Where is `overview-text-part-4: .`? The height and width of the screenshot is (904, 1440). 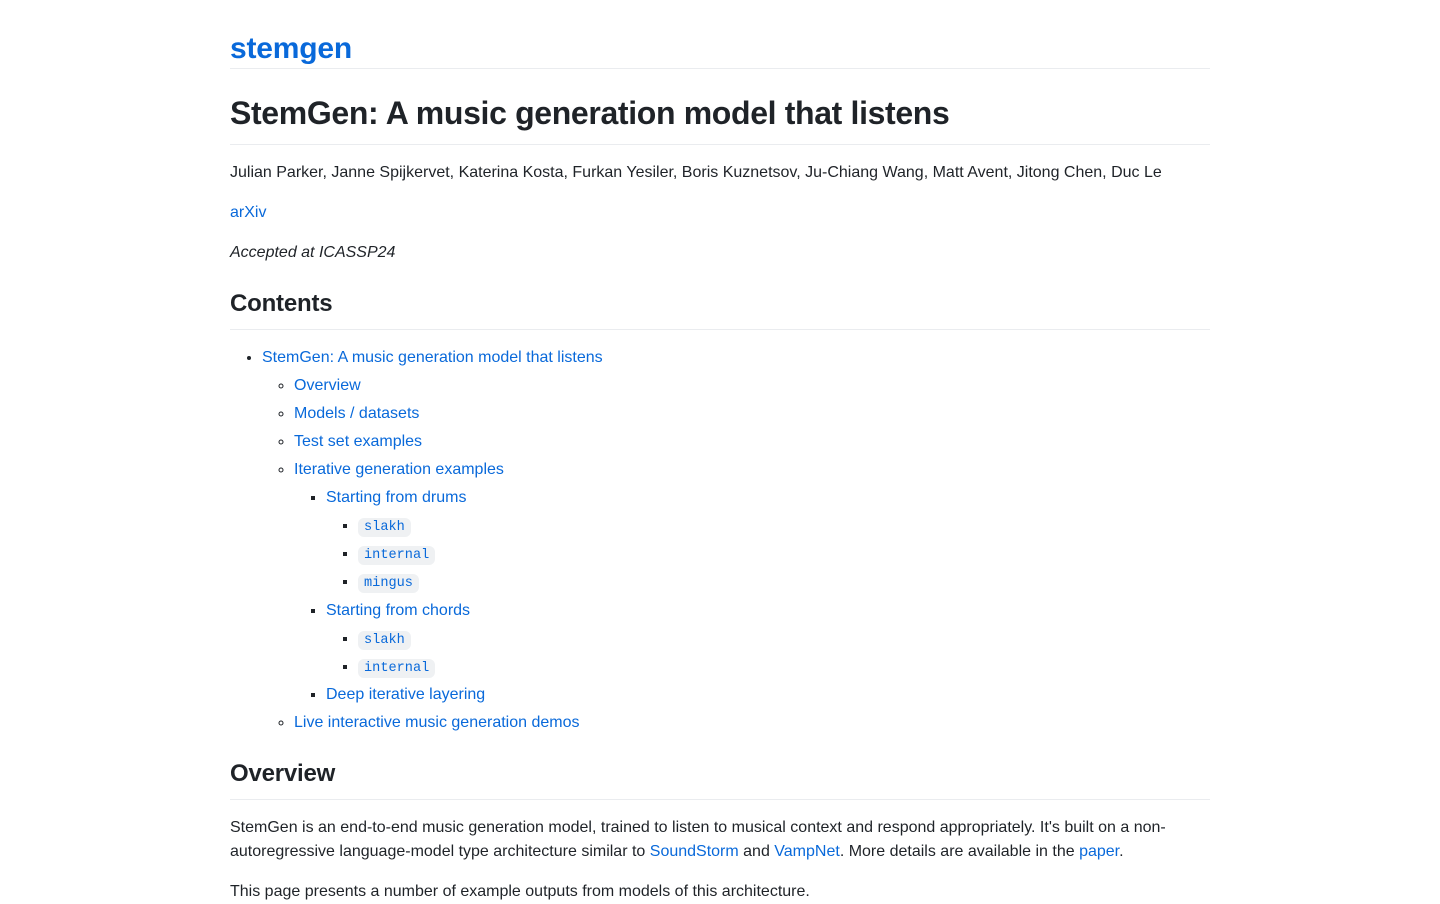 overview-text-part-4: . is located at coordinates (1121, 852).